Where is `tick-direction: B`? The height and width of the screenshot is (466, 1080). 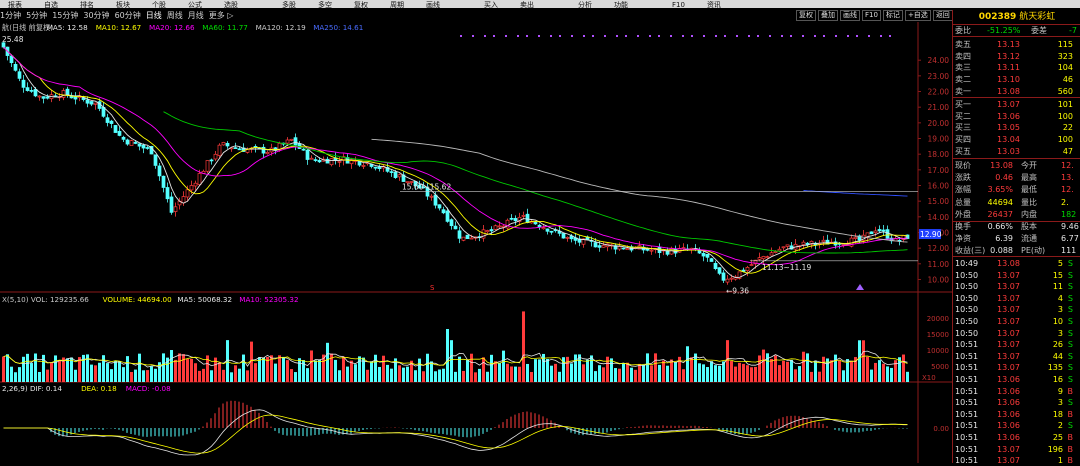 tick-direction: B is located at coordinates (1070, 414).